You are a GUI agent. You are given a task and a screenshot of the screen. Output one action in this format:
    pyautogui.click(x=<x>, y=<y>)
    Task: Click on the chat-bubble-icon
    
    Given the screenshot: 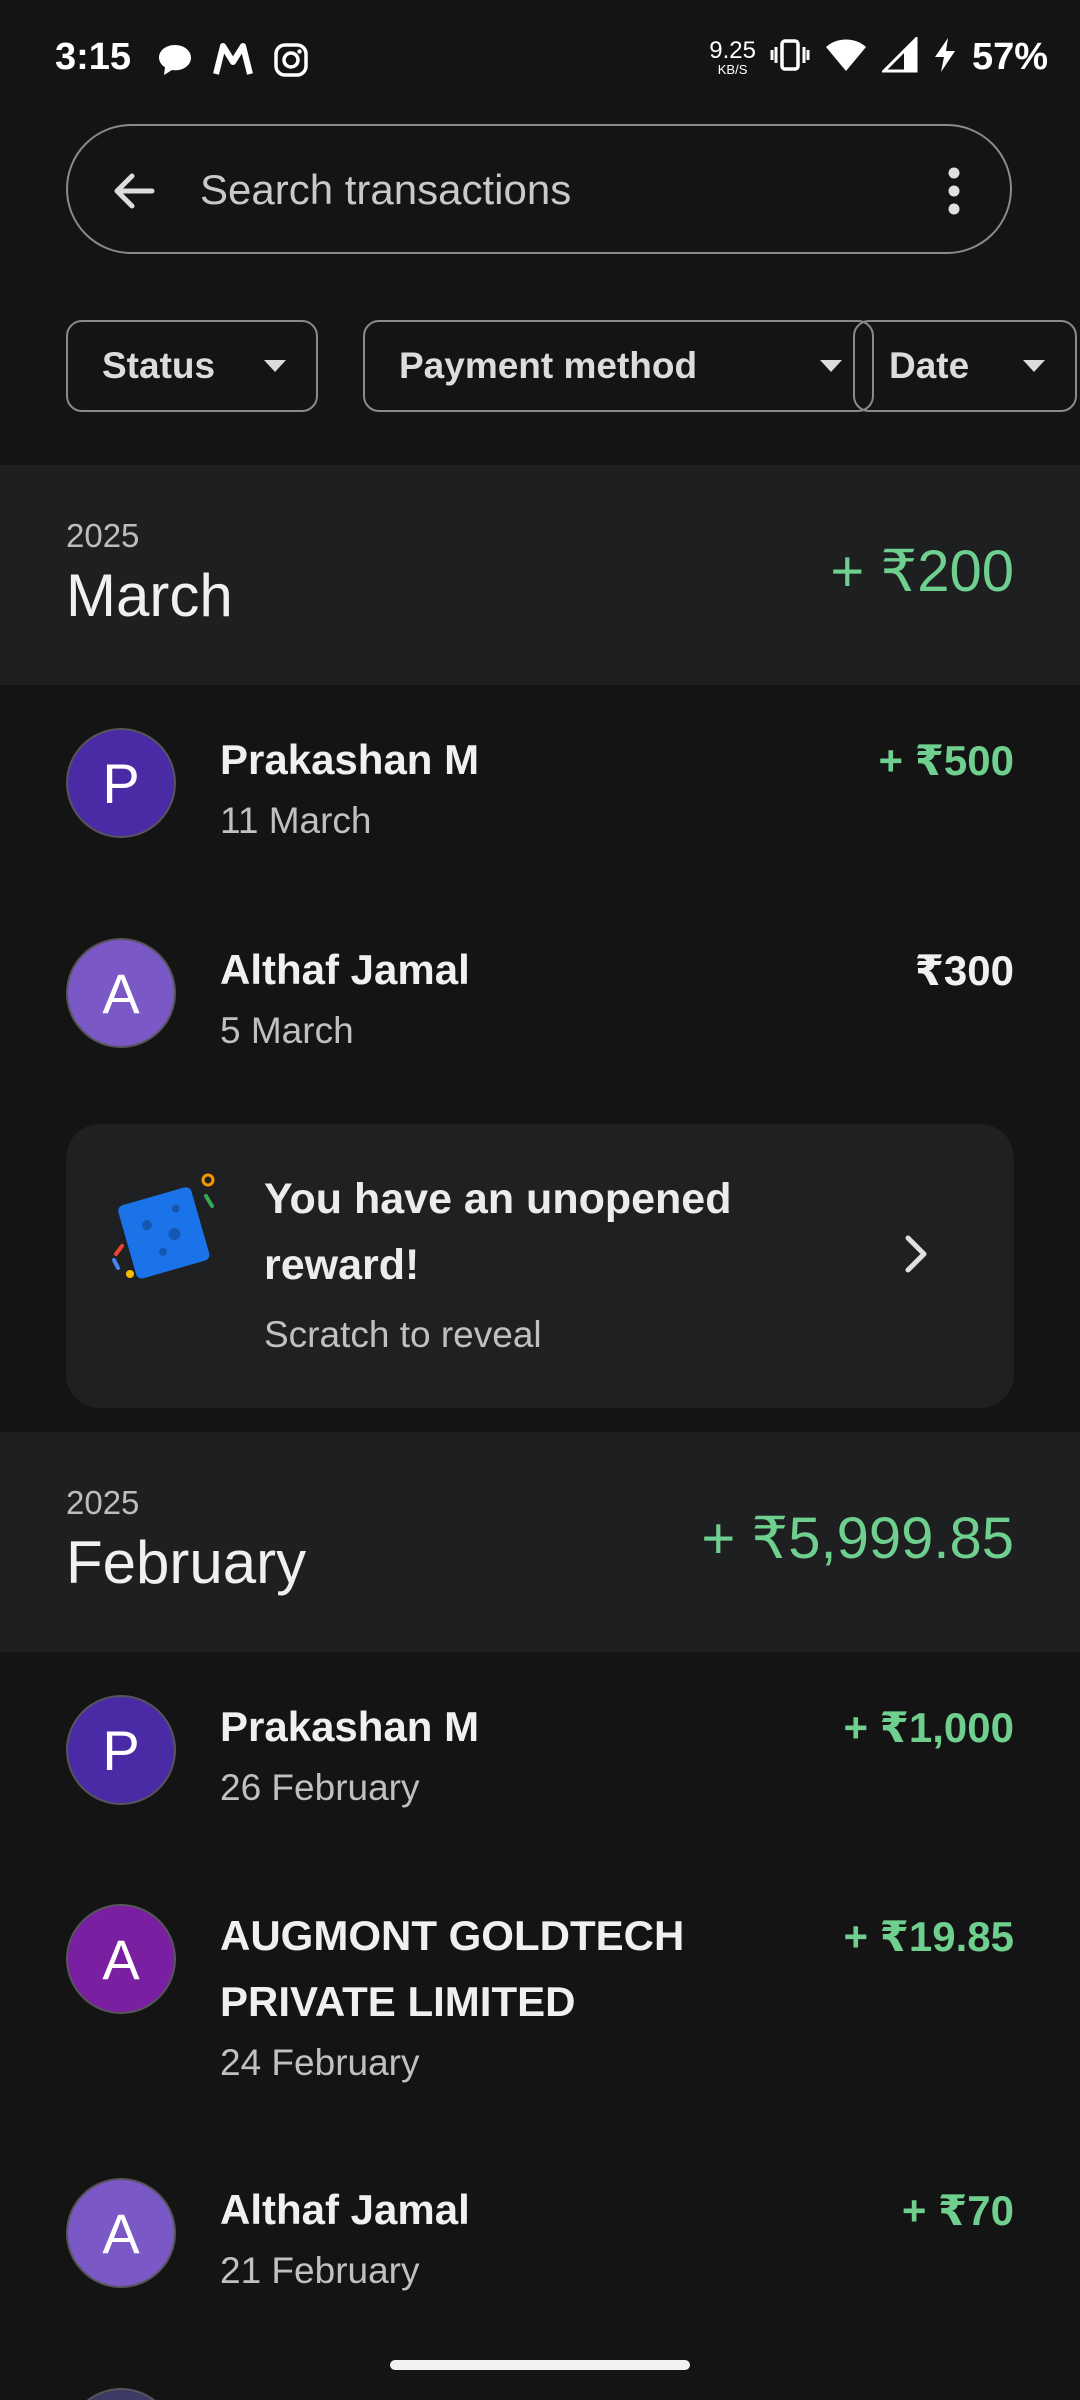 What is the action you would take?
    pyautogui.click(x=175, y=60)
    